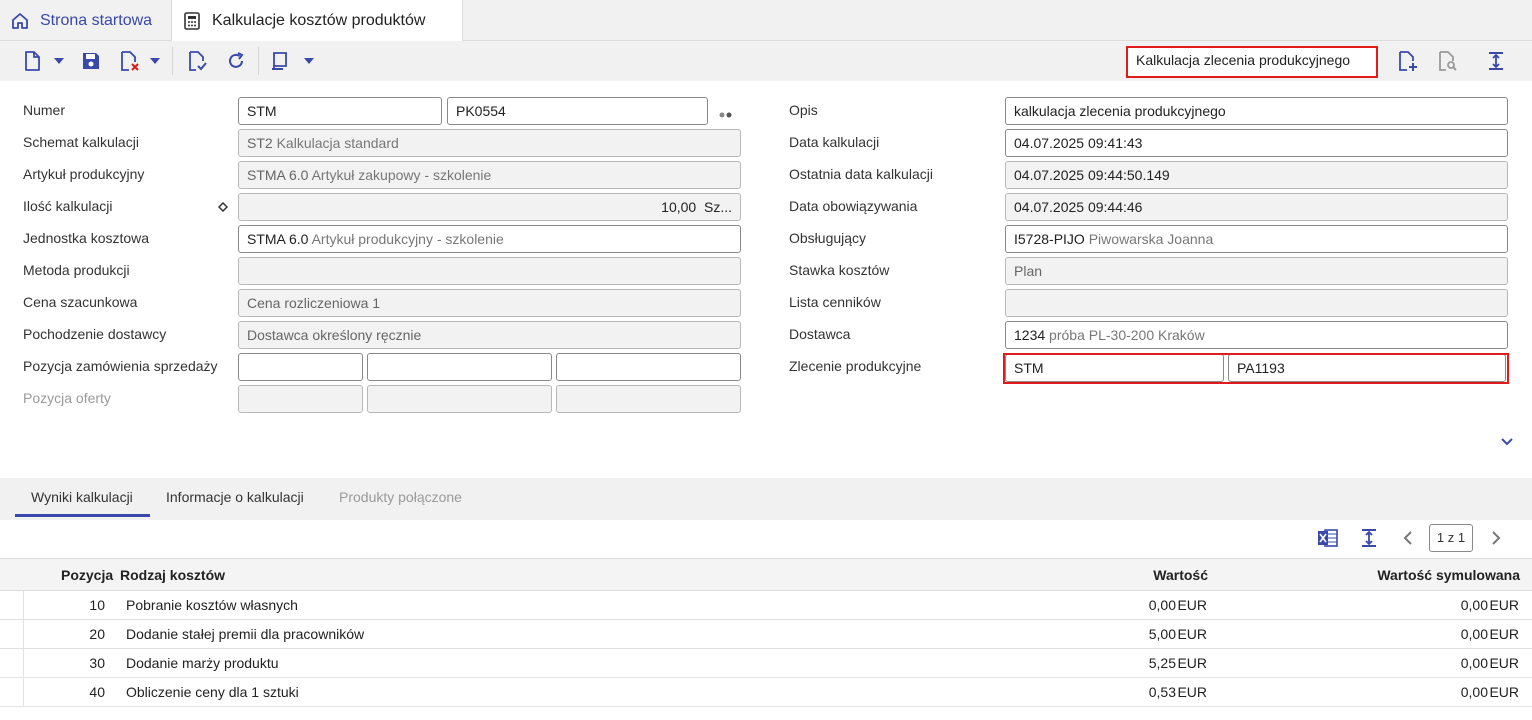 Image resolution: width=1532 pixels, height=720 pixels. I want to click on document-search-icon, so click(1448, 61).